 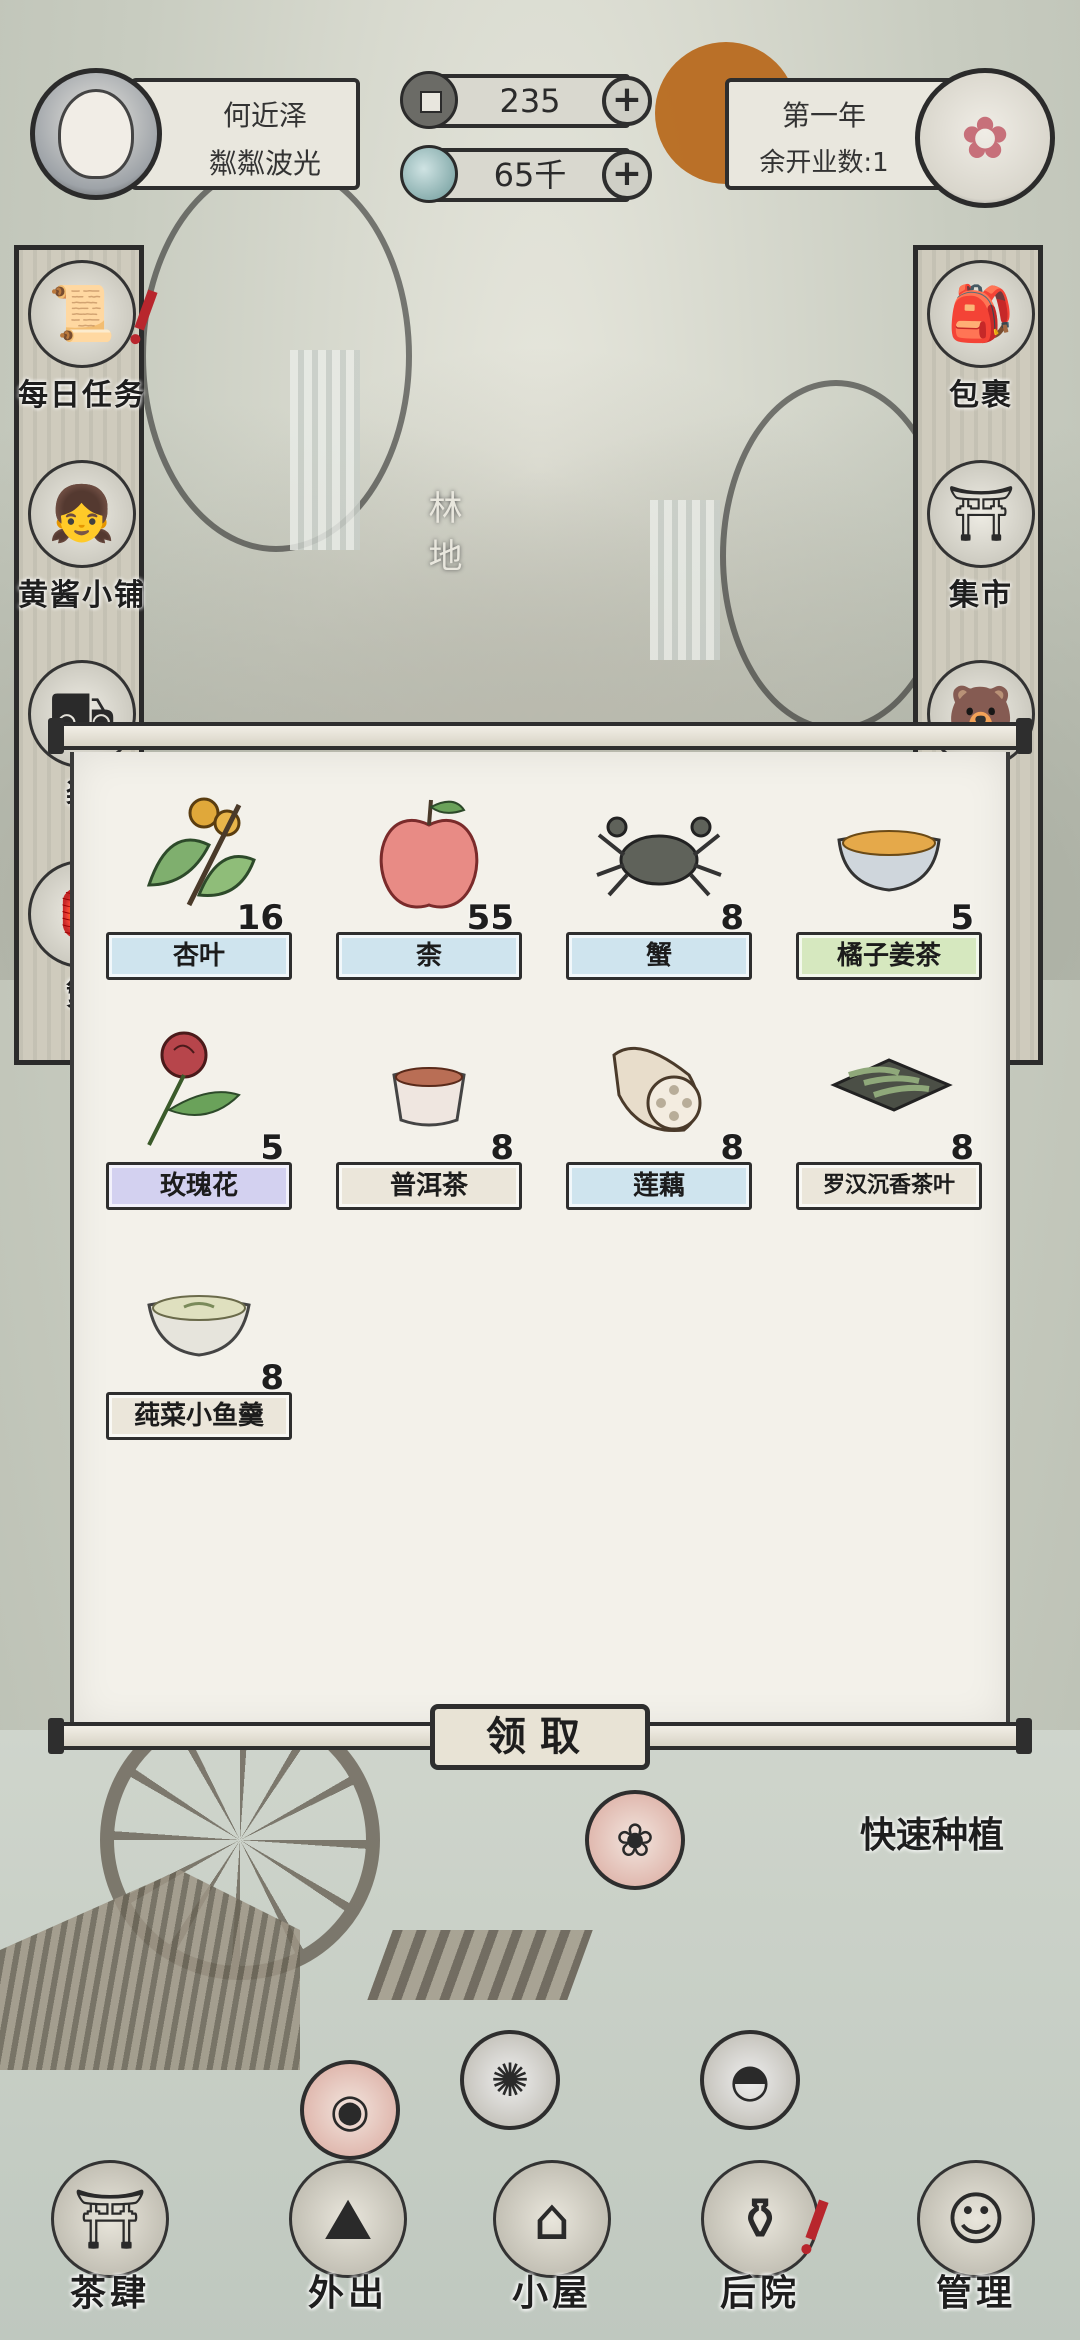 I want to click on manager-icon: ☺, so click(x=976, y=2219).